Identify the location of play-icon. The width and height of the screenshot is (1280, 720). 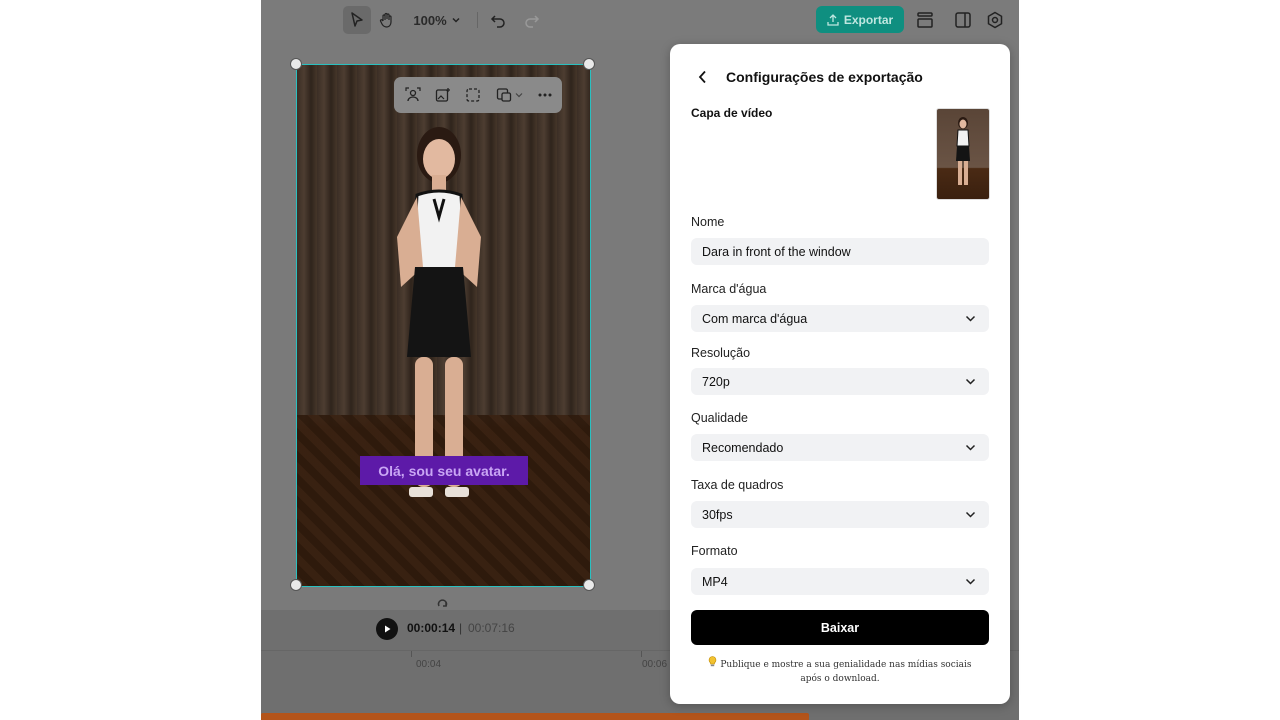
(388, 629).